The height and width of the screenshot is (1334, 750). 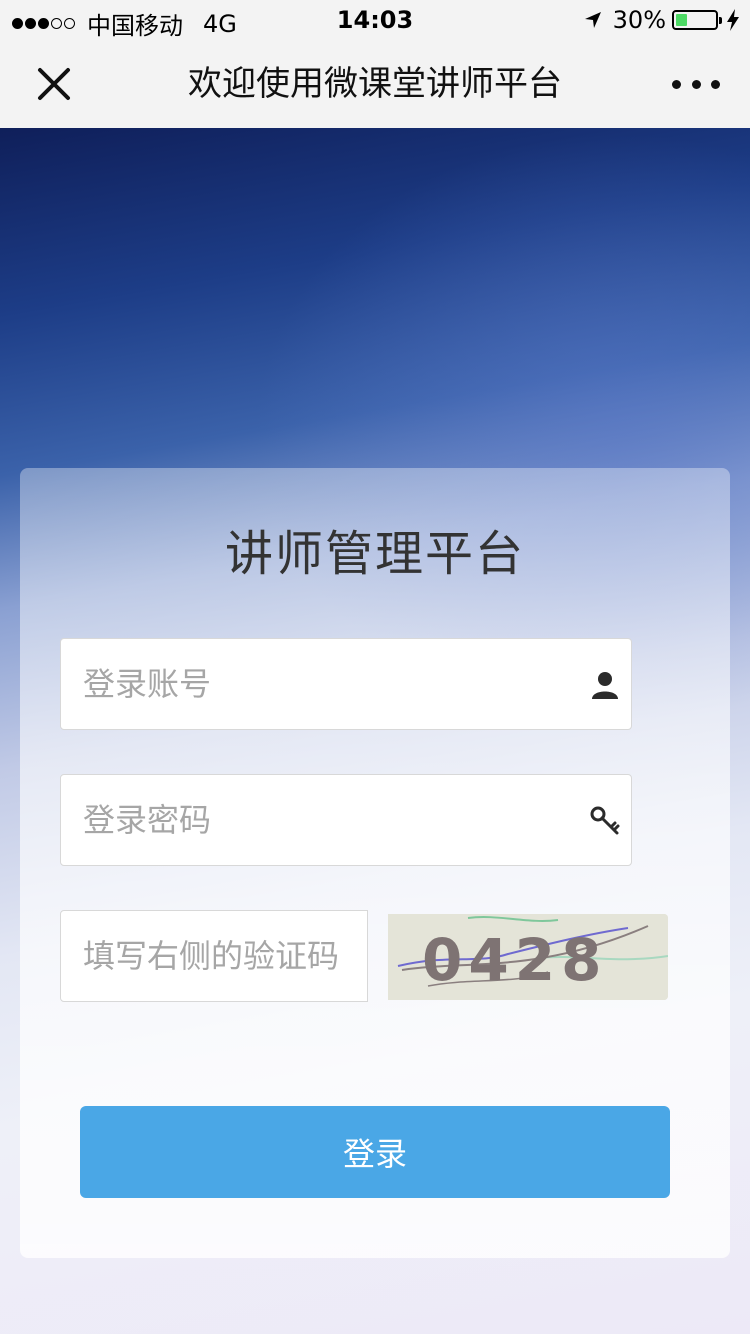 I want to click on battery-icon, so click(x=697, y=20).